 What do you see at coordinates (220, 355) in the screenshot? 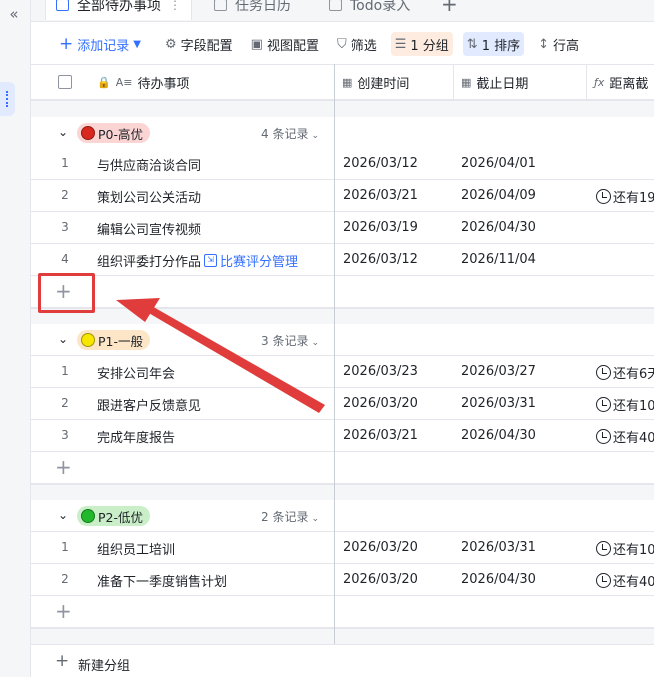
I see `annotation-arrow-icon` at bounding box center [220, 355].